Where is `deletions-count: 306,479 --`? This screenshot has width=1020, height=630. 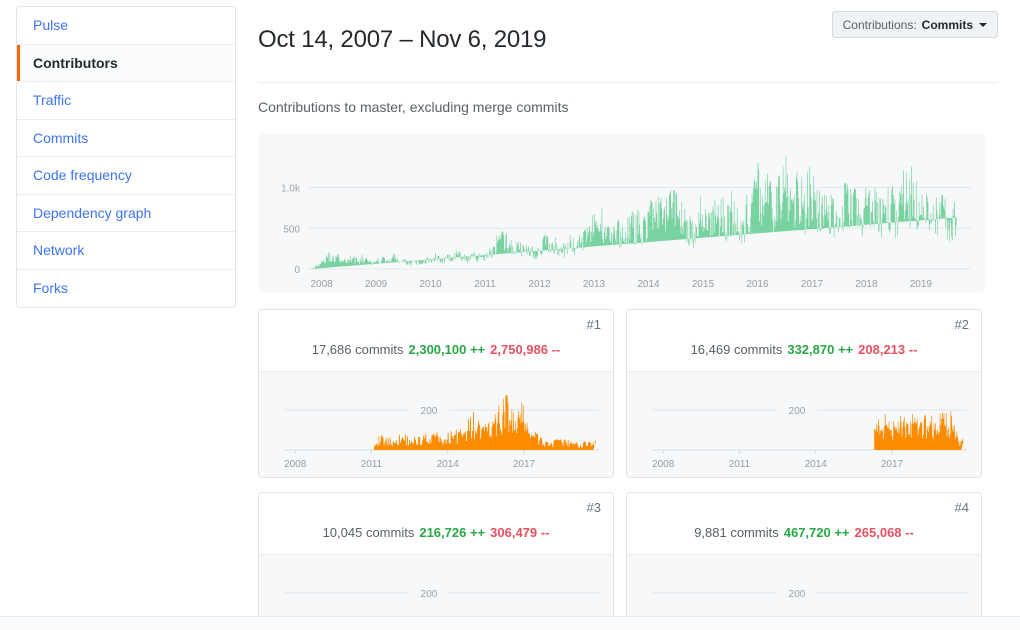
deletions-count: 306,479 -- is located at coordinates (520, 533).